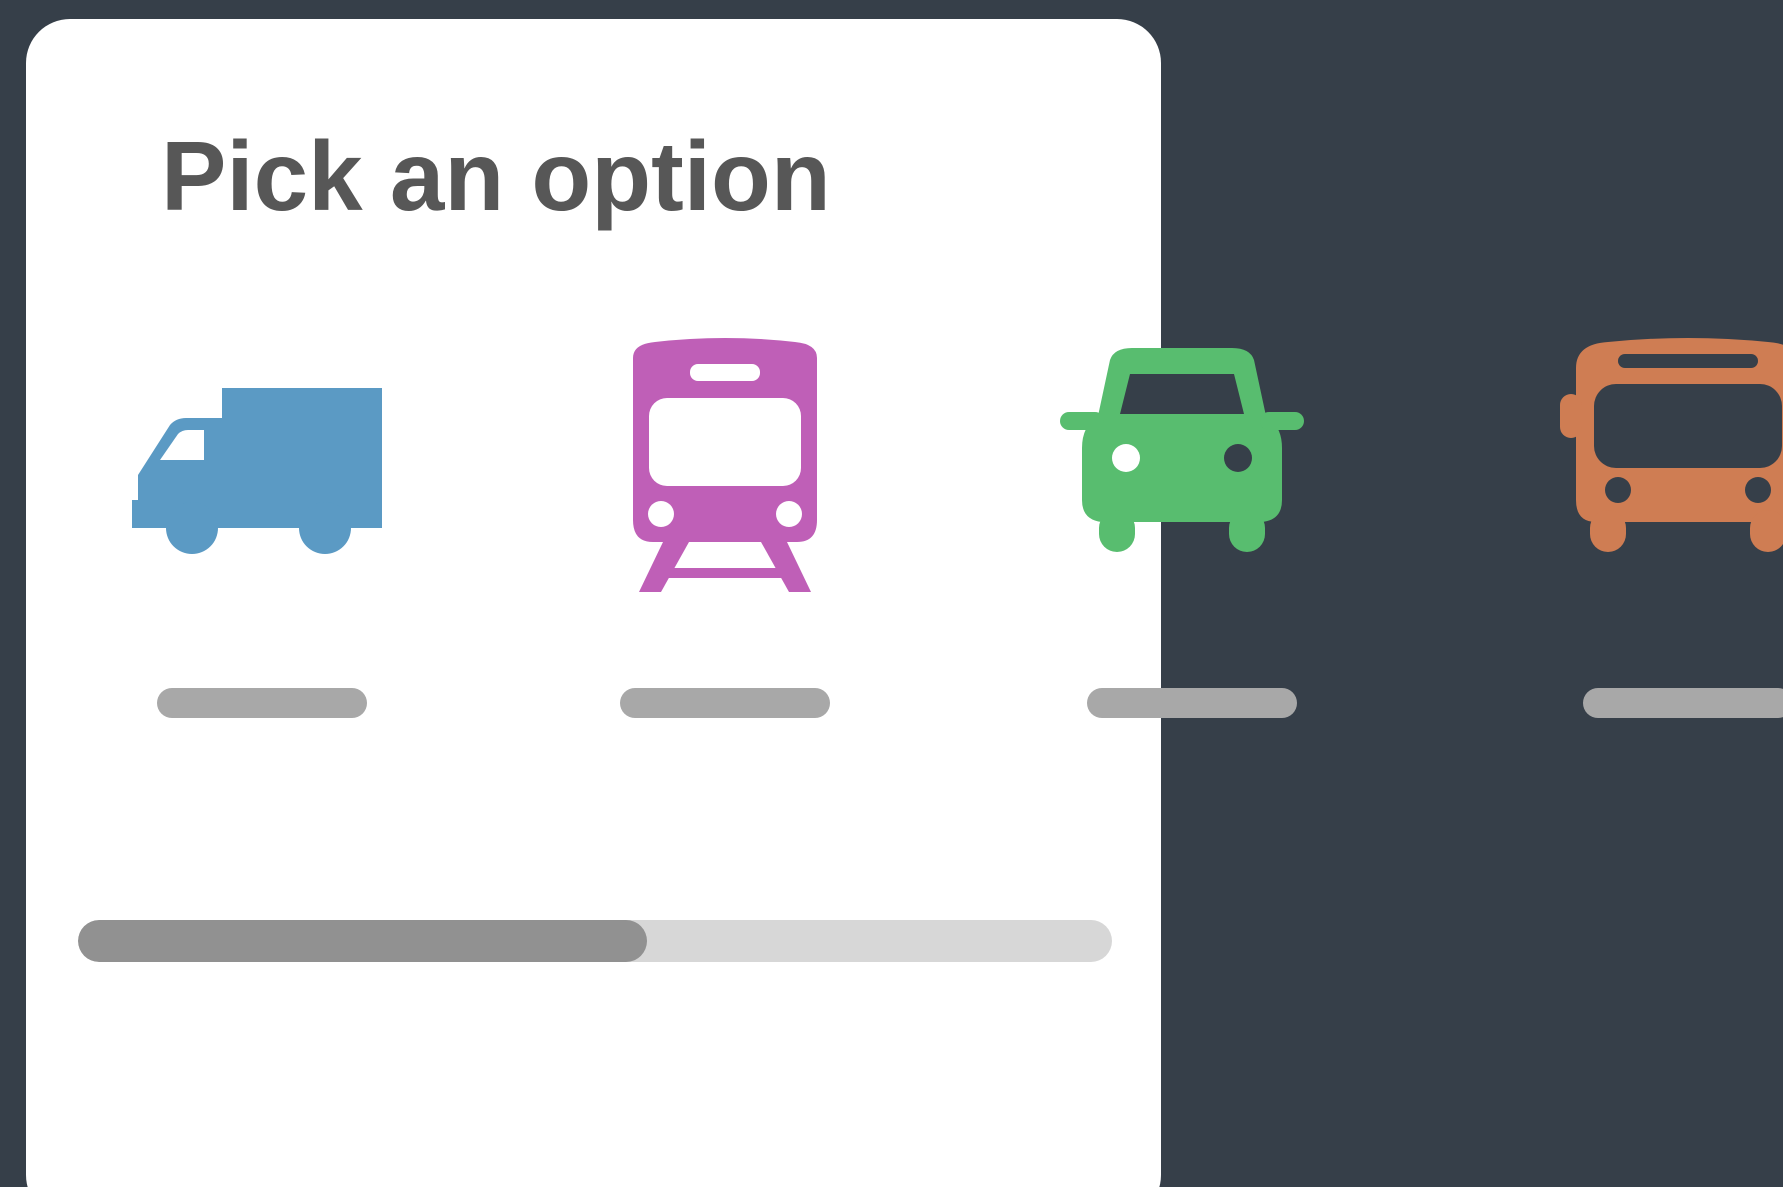  Describe the element at coordinates (496, 176) in the screenshot. I see `page-title: Pick an option` at that location.